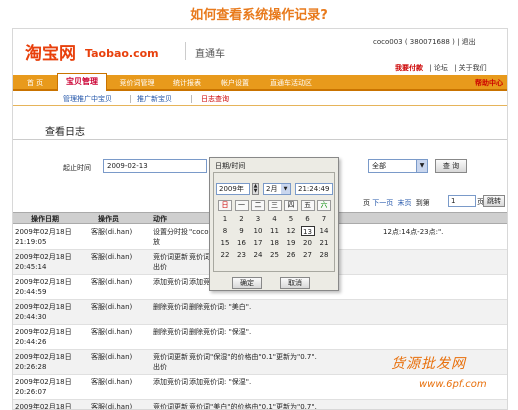  Describe the element at coordinates (324, 243) in the screenshot. I see `calendar-day: 21` at that location.